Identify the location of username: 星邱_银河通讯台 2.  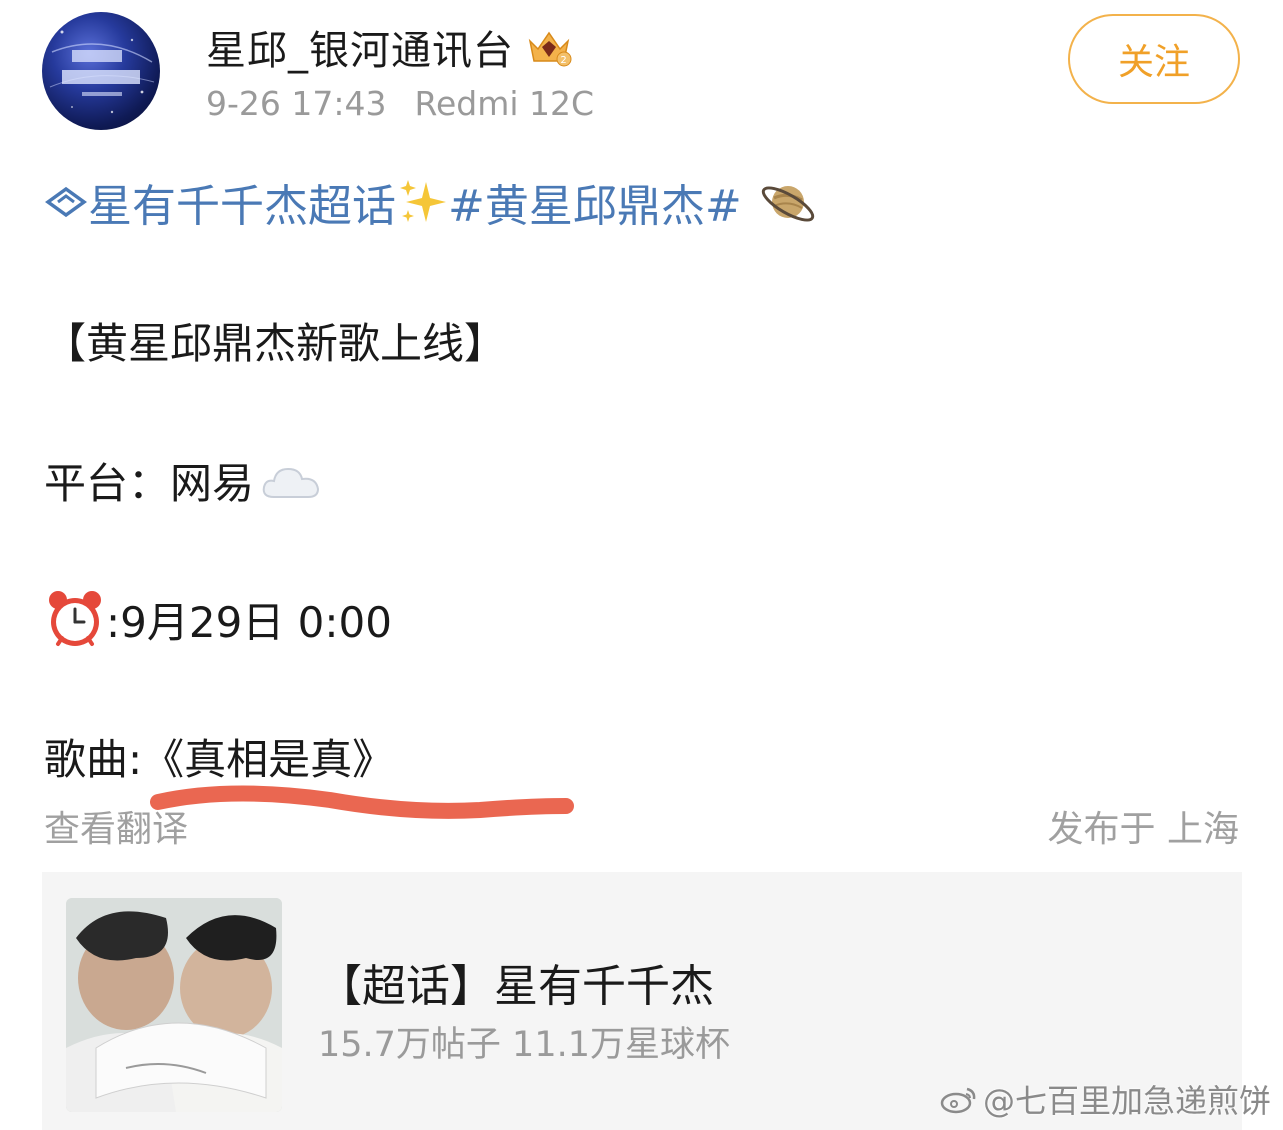
(389, 47).